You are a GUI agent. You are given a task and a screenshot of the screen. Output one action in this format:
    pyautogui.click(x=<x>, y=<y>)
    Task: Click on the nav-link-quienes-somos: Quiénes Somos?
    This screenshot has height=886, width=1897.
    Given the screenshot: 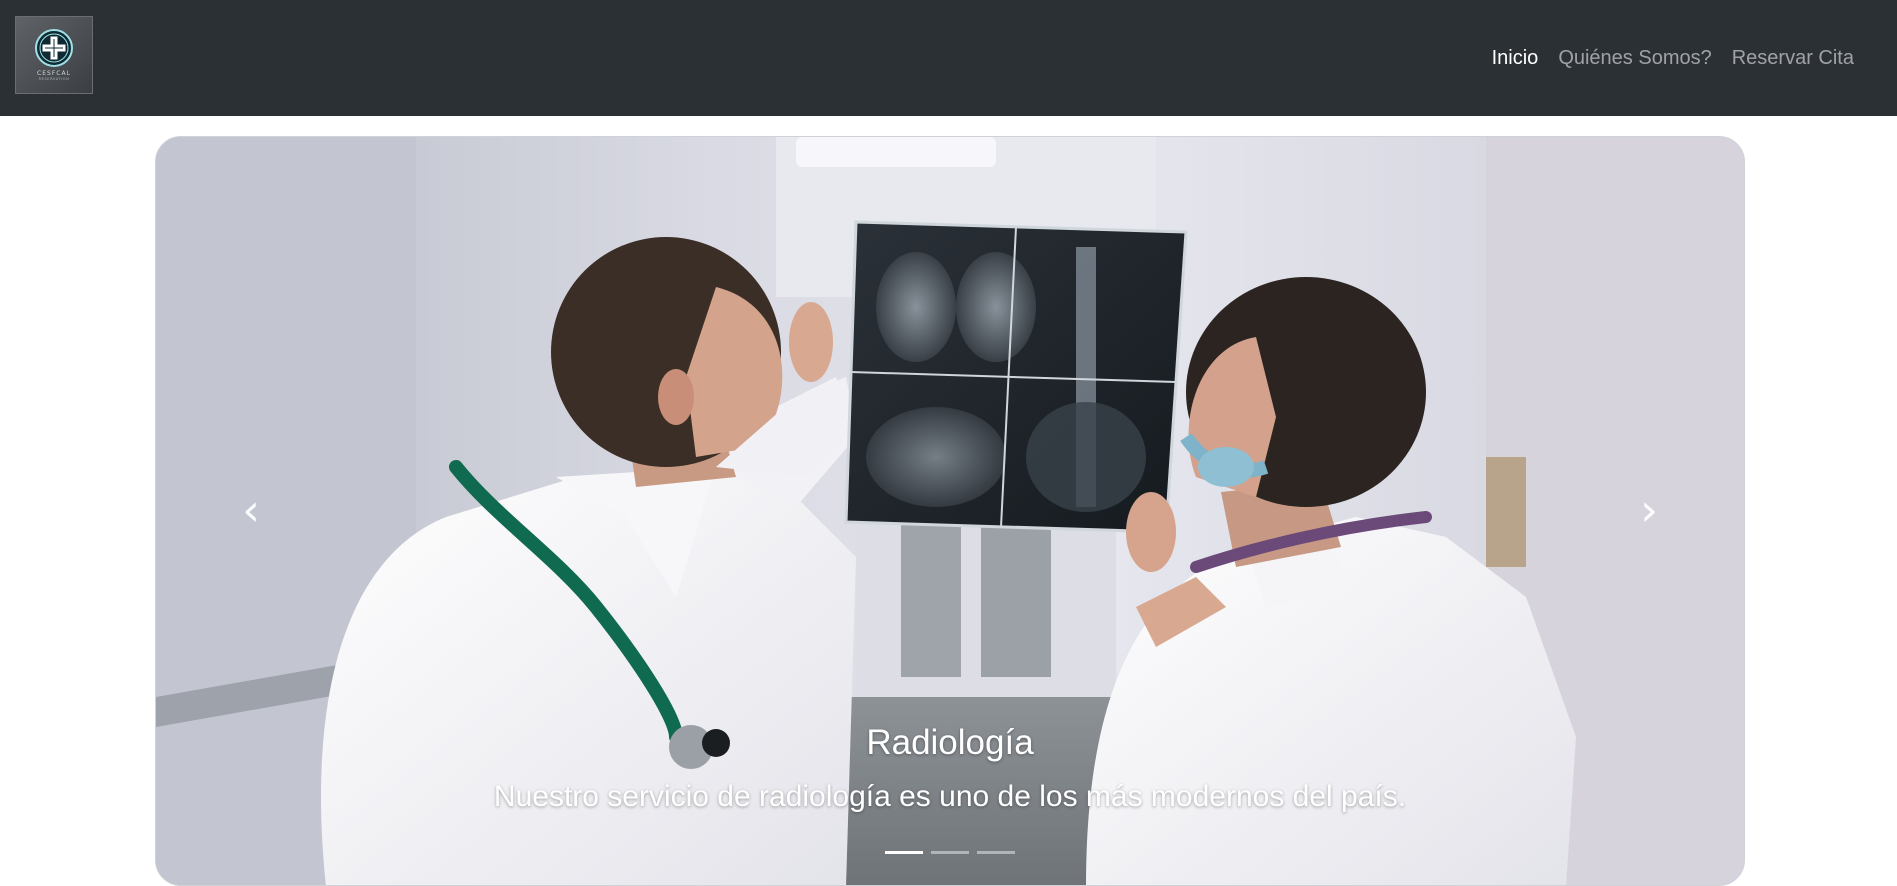 What is the action you would take?
    pyautogui.click(x=1634, y=58)
    